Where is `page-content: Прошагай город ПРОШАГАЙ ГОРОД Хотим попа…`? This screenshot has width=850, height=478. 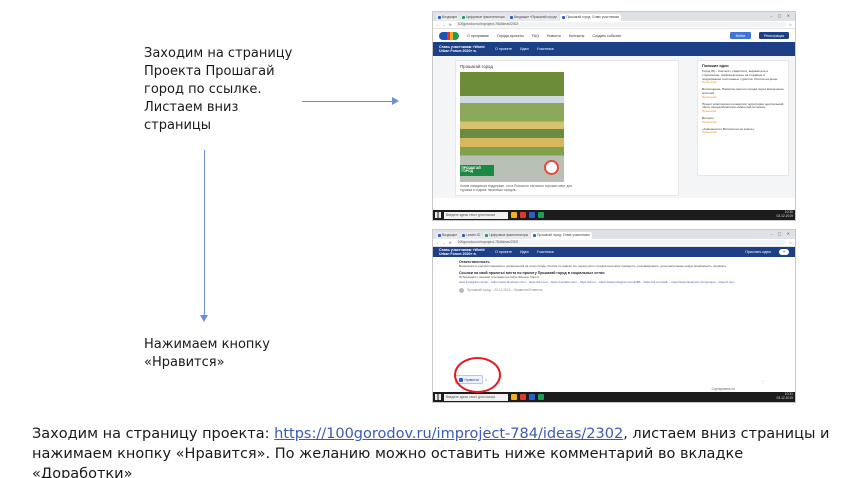
page-content: Прошагай город ПРОШАГАЙ ГОРОД Хотим попа… is located at coordinates (614, 127).